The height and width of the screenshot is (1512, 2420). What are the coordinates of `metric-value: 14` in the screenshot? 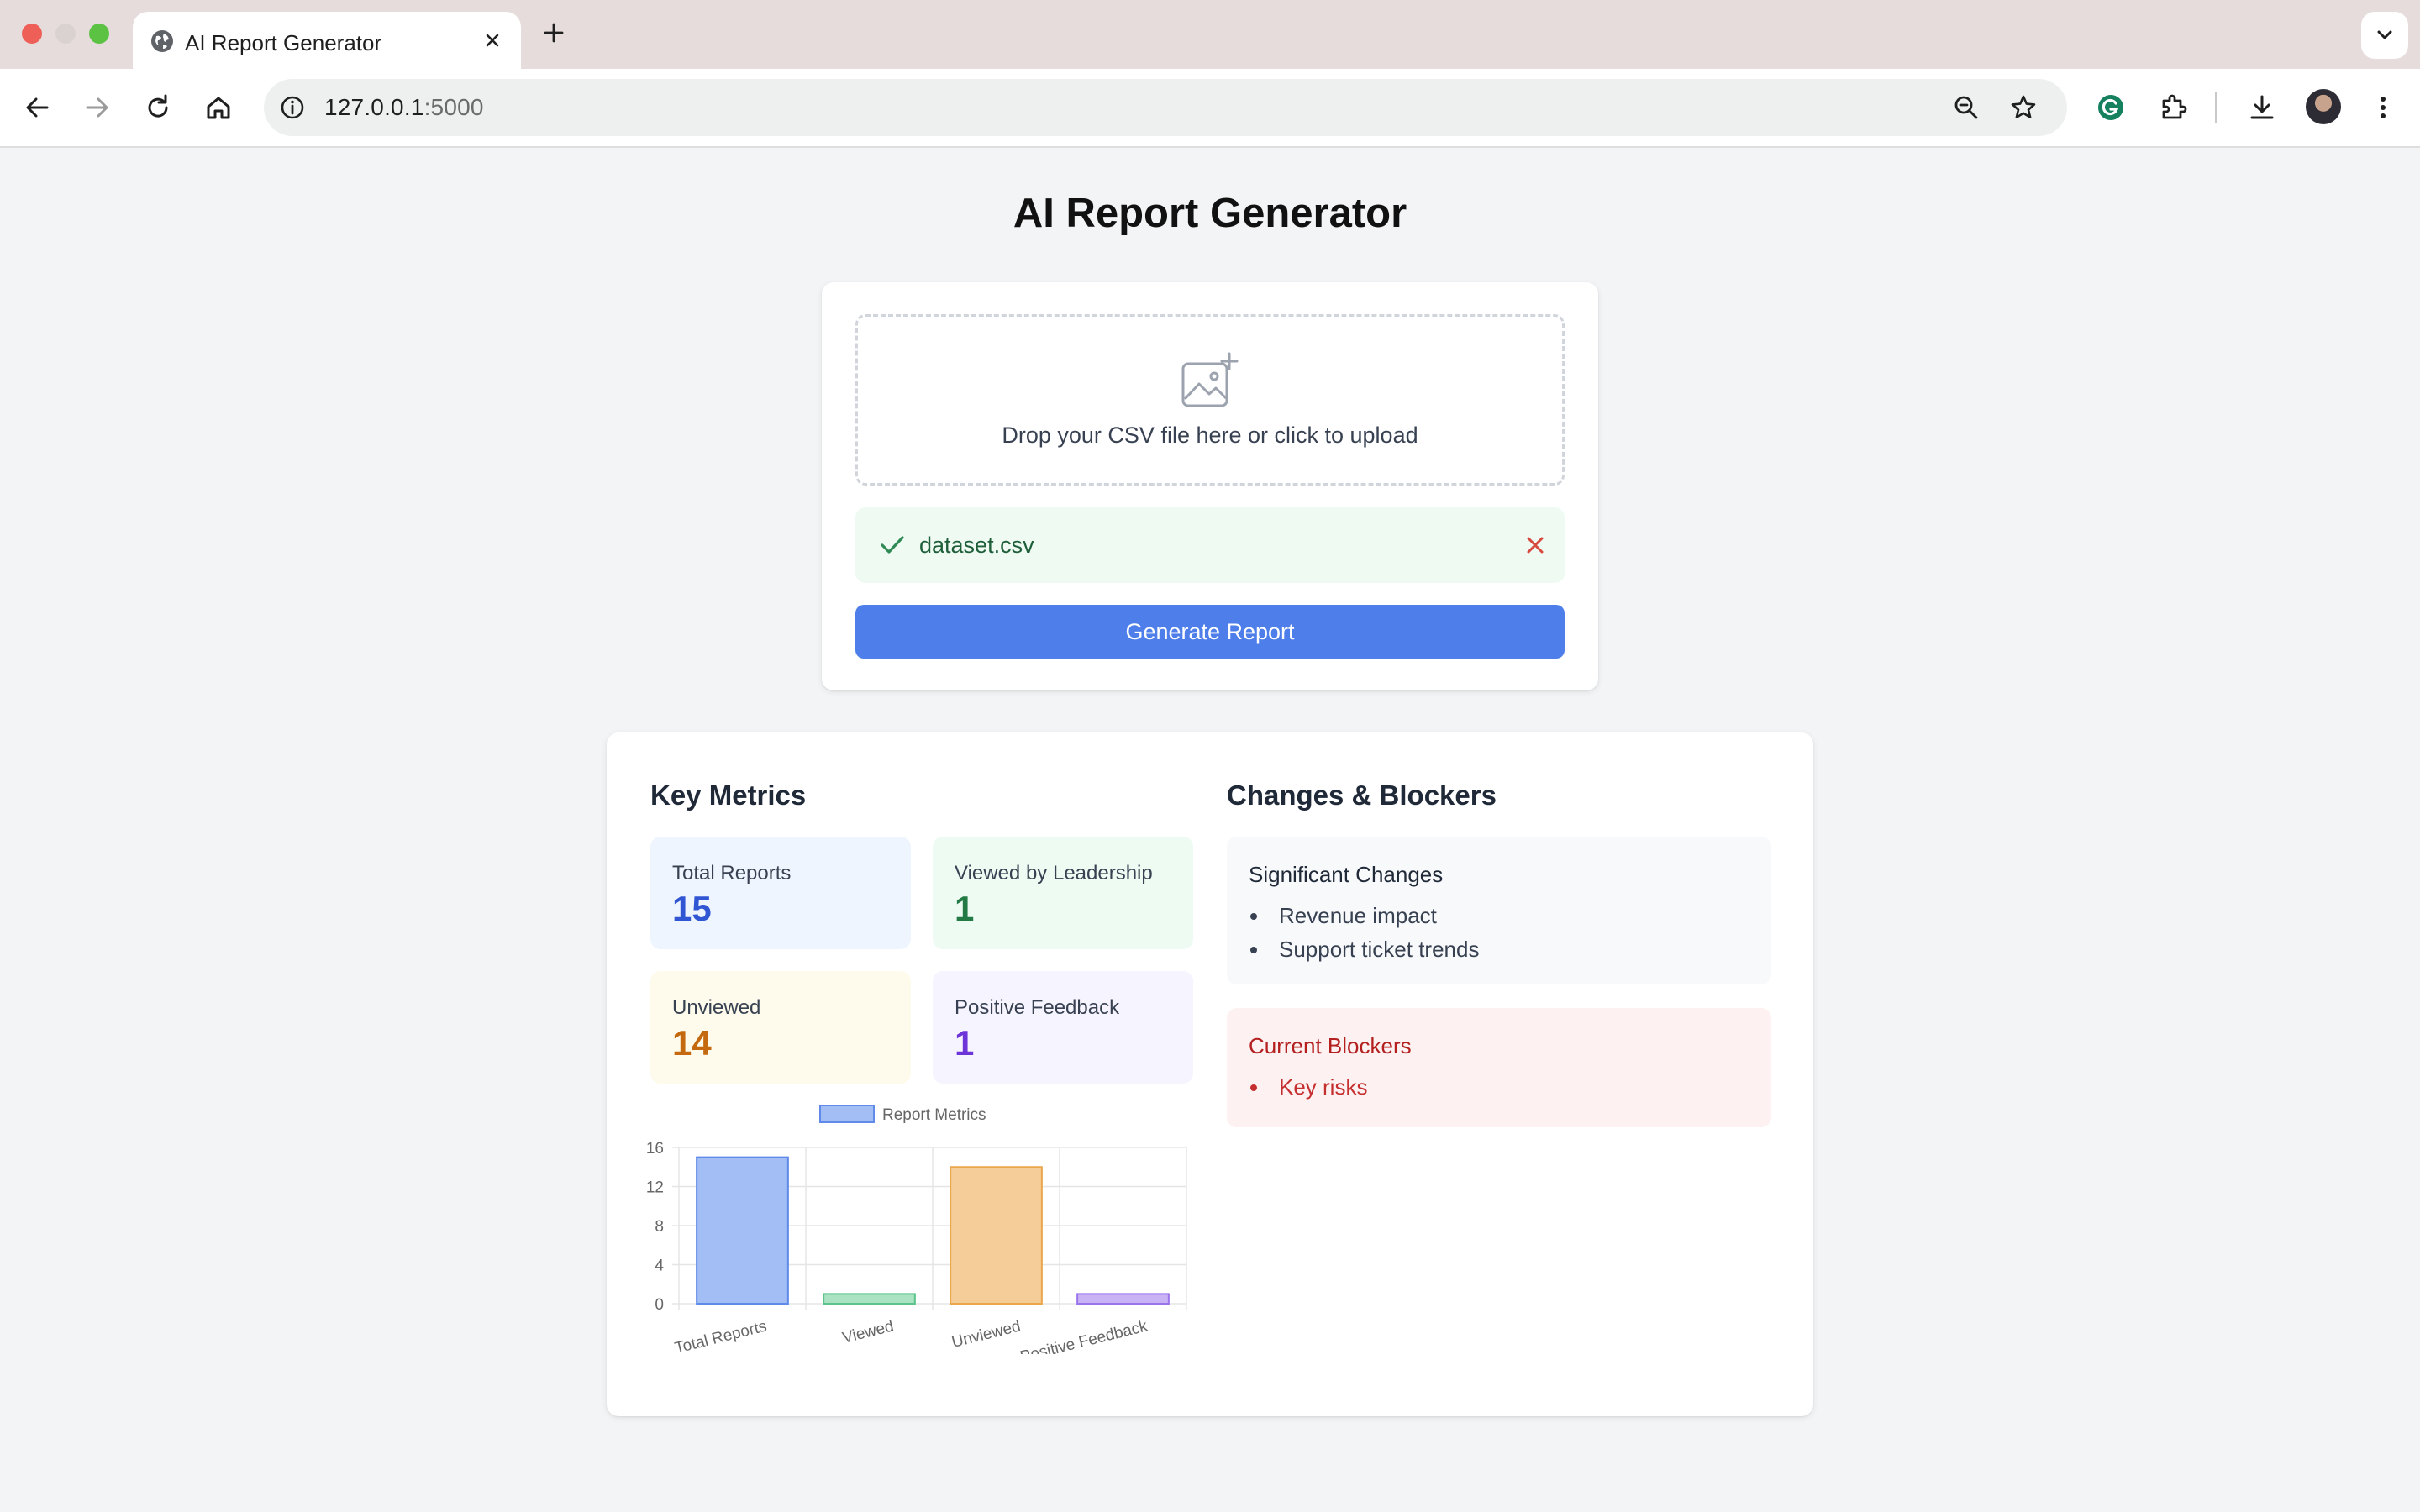 It's located at (692, 1043).